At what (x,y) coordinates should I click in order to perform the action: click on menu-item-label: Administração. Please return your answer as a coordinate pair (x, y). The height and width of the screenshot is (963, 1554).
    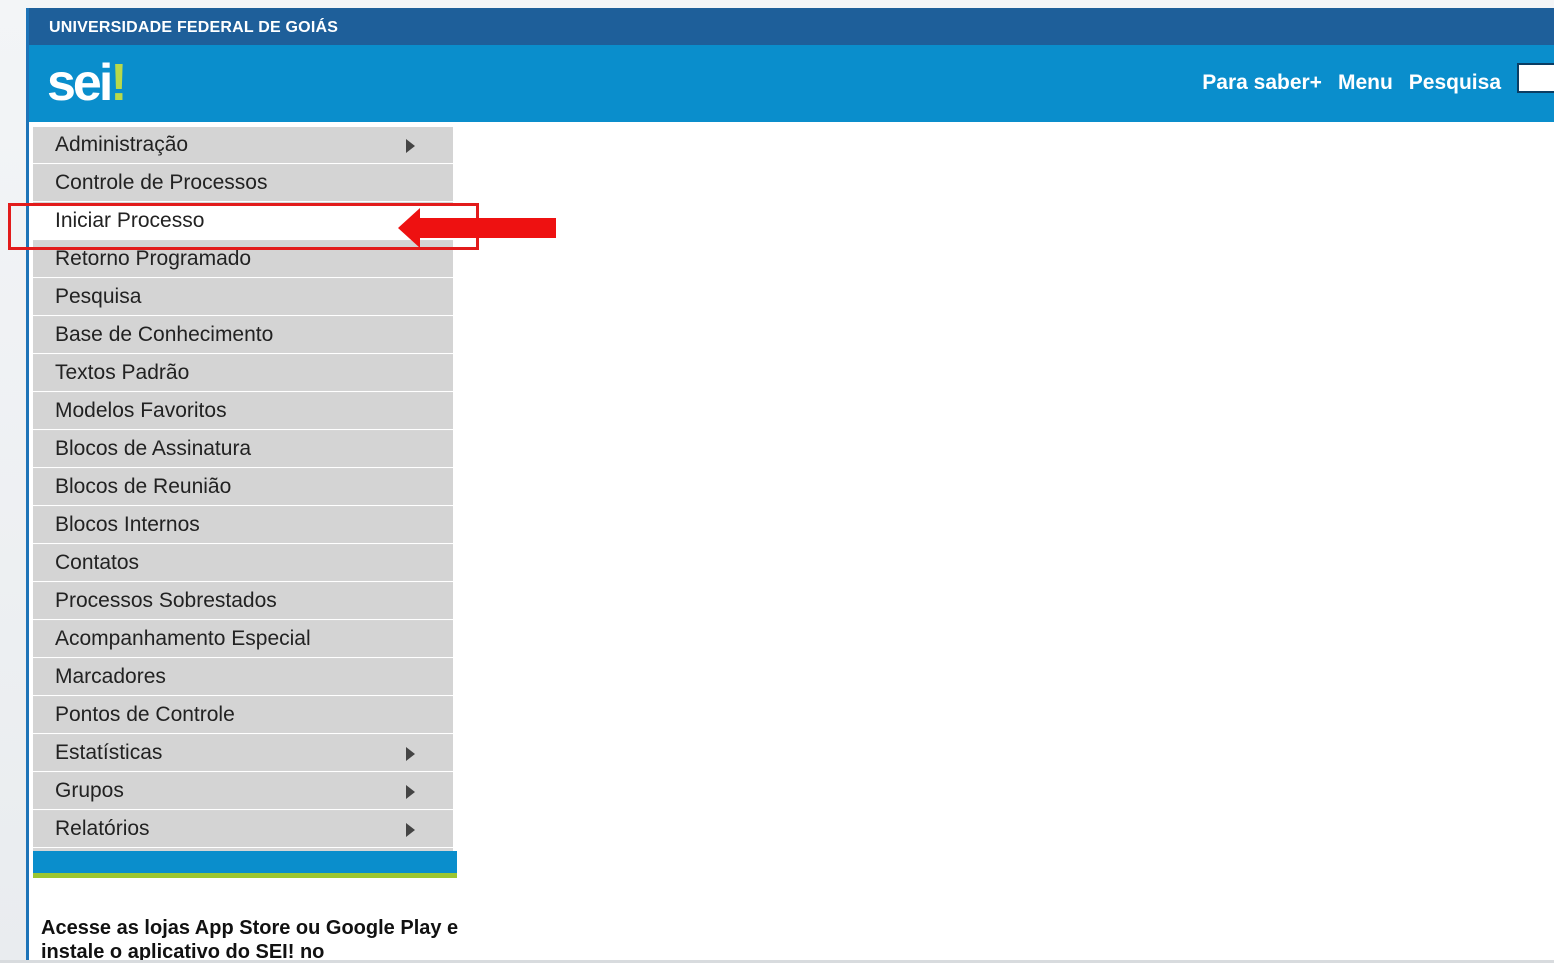
    Looking at the image, I should click on (122, 144).